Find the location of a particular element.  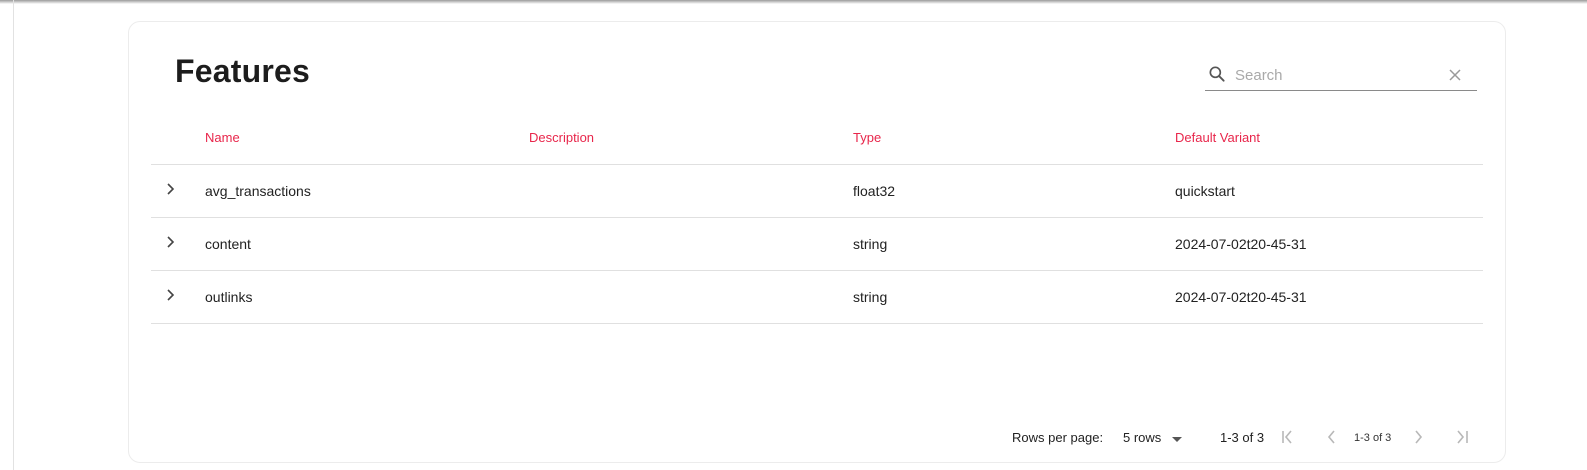

column-header-description: Description is located at coordinates (561, 137).